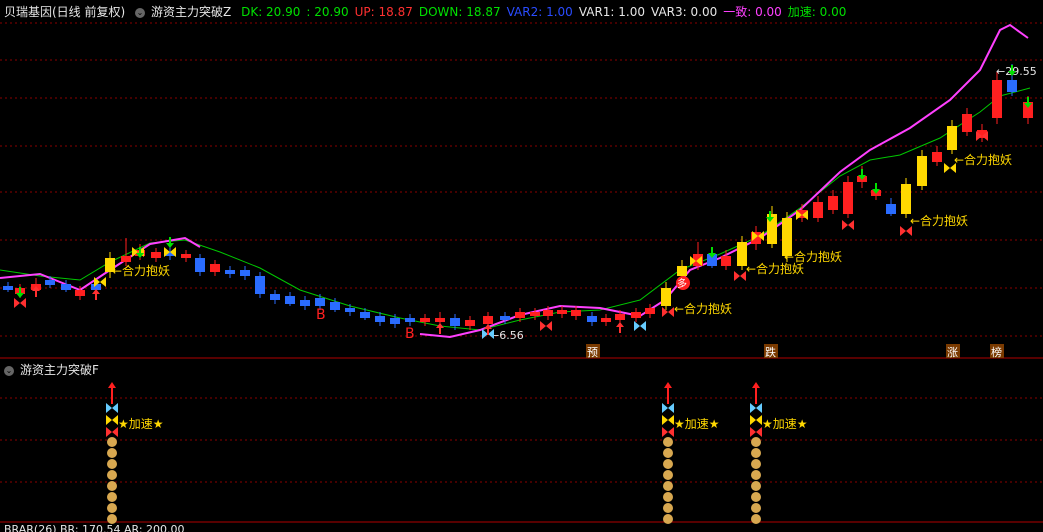 The width and height of the screenshot is (1043, 532). What do you see at coordinates (592, 352) in the screenshot?
I see `tag-label: 预` at bounding box center [592, 352].